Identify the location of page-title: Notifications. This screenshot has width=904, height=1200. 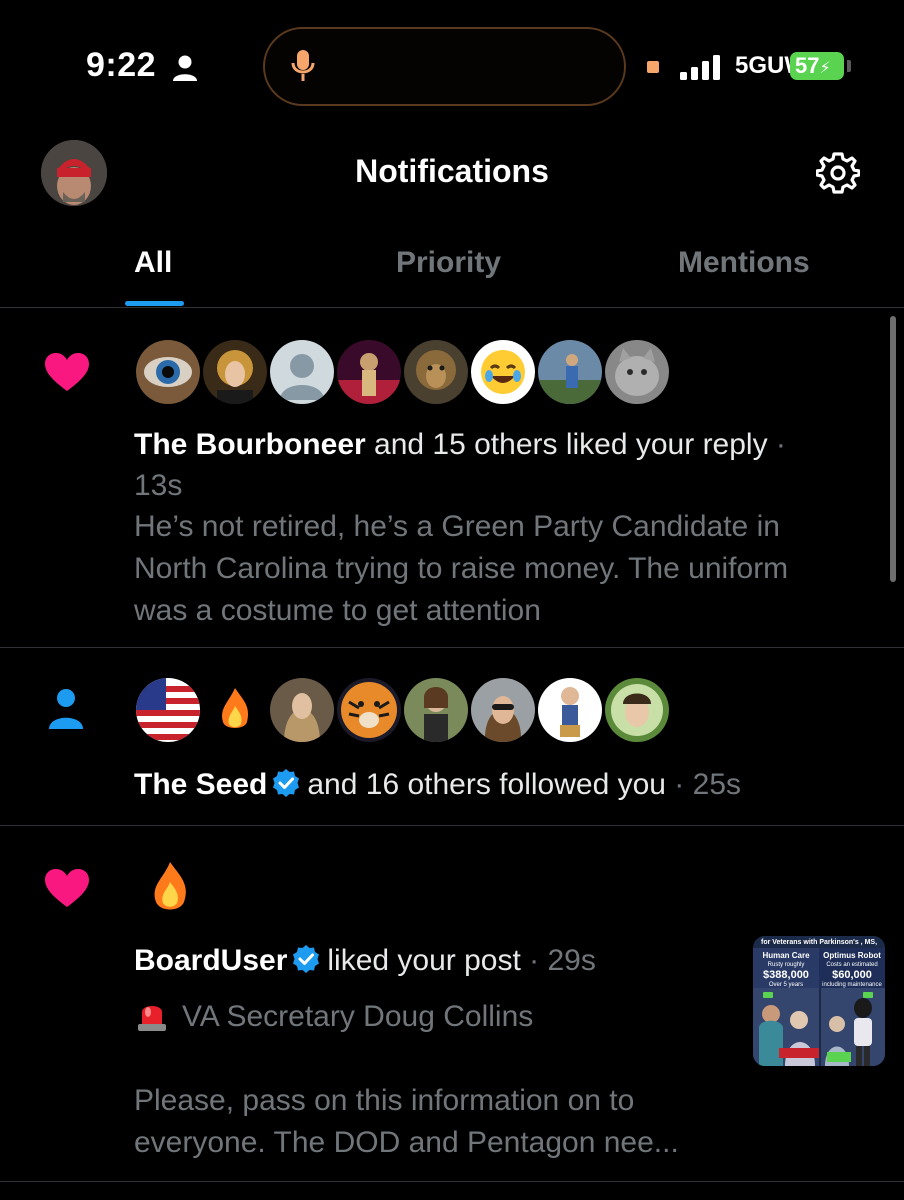
(452, 171).